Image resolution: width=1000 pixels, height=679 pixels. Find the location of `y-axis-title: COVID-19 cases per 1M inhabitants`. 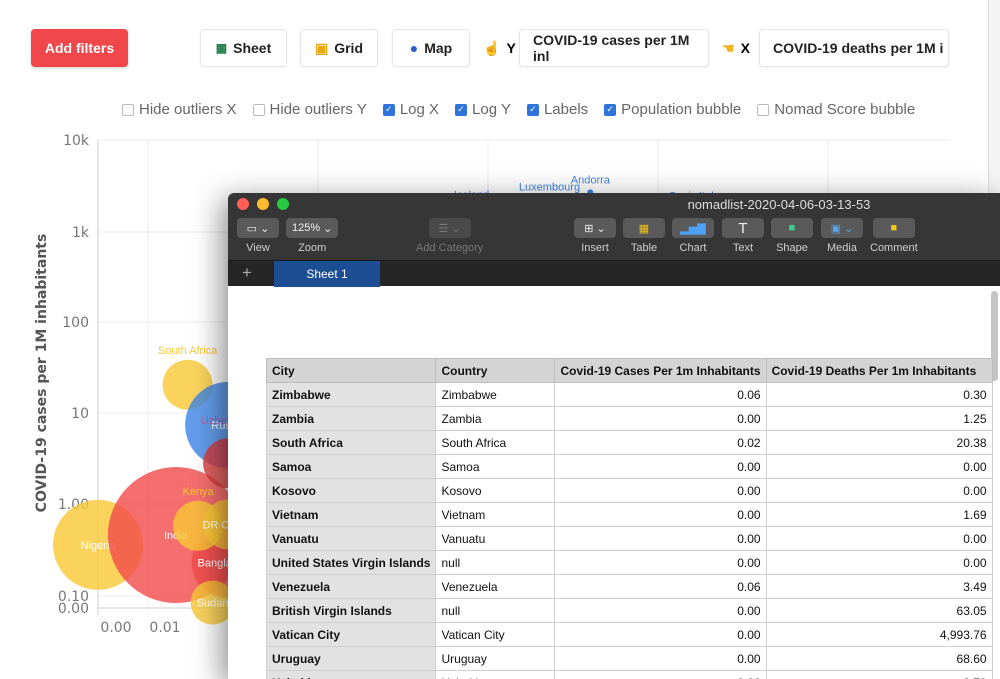

y-axis-title: COVID-19 cases per 1M inhabitants is located at coordinates (42, 373).